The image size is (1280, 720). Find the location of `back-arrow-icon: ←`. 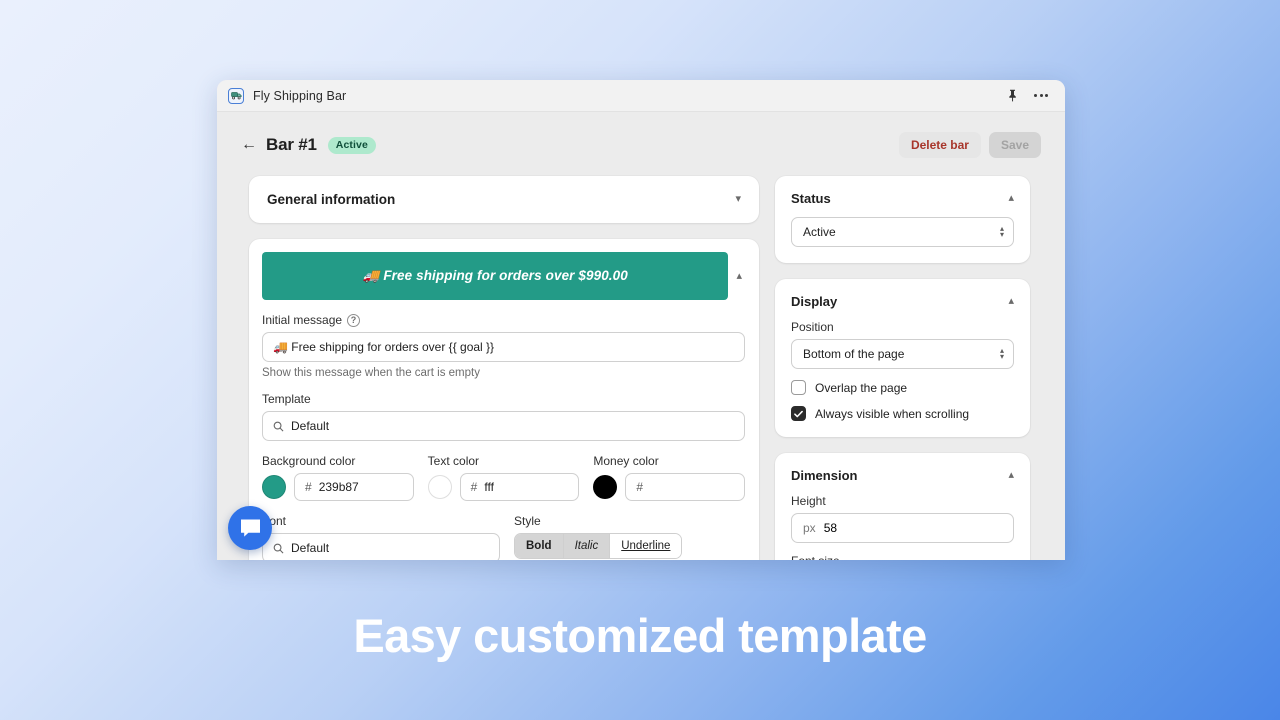

back-arrow-icon: ← is located at coordinates (249, 145).